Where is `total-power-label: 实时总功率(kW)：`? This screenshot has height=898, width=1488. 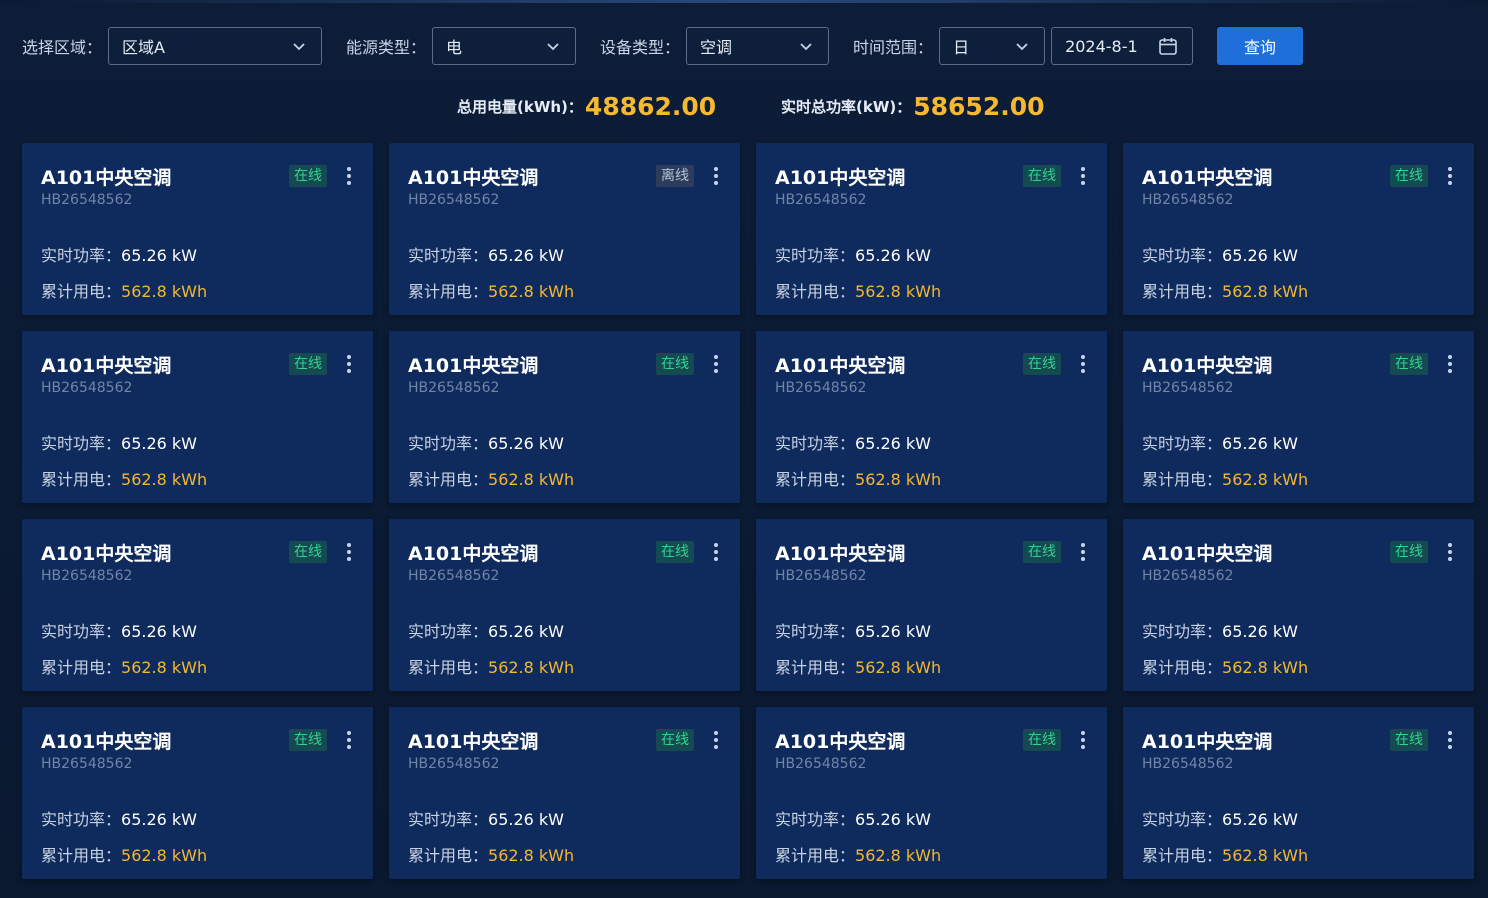 total-power-label: 实时总功率(kW)： is located at coordinates (846, 106).